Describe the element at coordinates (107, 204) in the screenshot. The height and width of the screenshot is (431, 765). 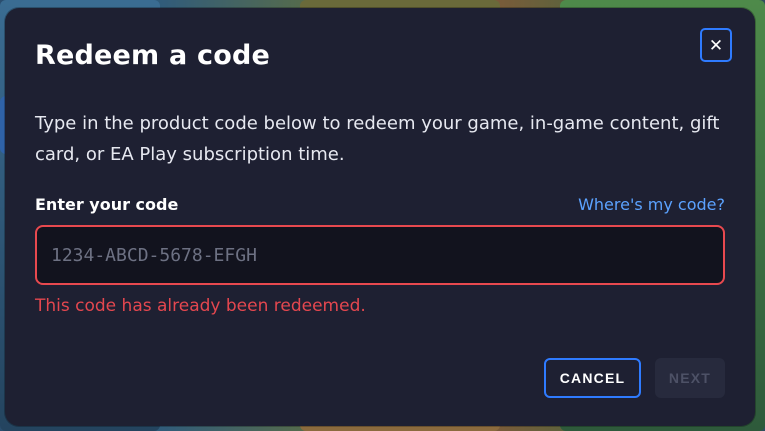
I see `code-field-label: Enter your code` at that location.